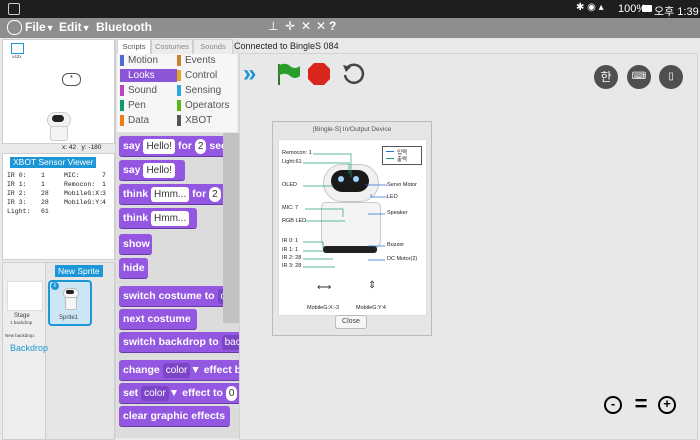 Image resolution: width=700 pixels, height=440 pixels. Describe the element at coordinates (29, 348) in the screenshot. I see `backdrop-button: Backdrop` at that location.